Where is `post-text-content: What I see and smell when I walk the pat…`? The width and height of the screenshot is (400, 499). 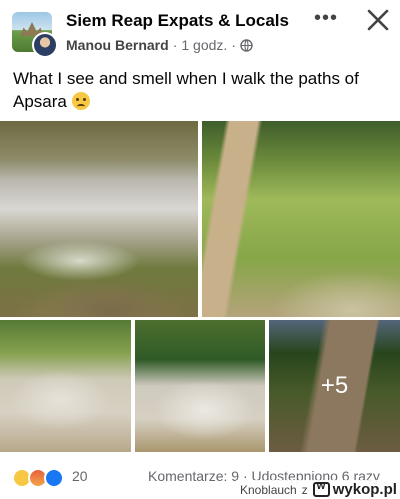 post-text-content: What I see and smell when I walk the pat… is located at coordinates (186, 90).